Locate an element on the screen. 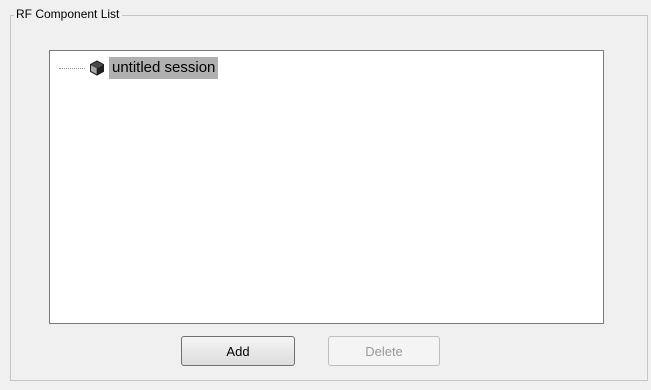 The image size is (651, 390). cube-icon is located at coordinates (97, 68).